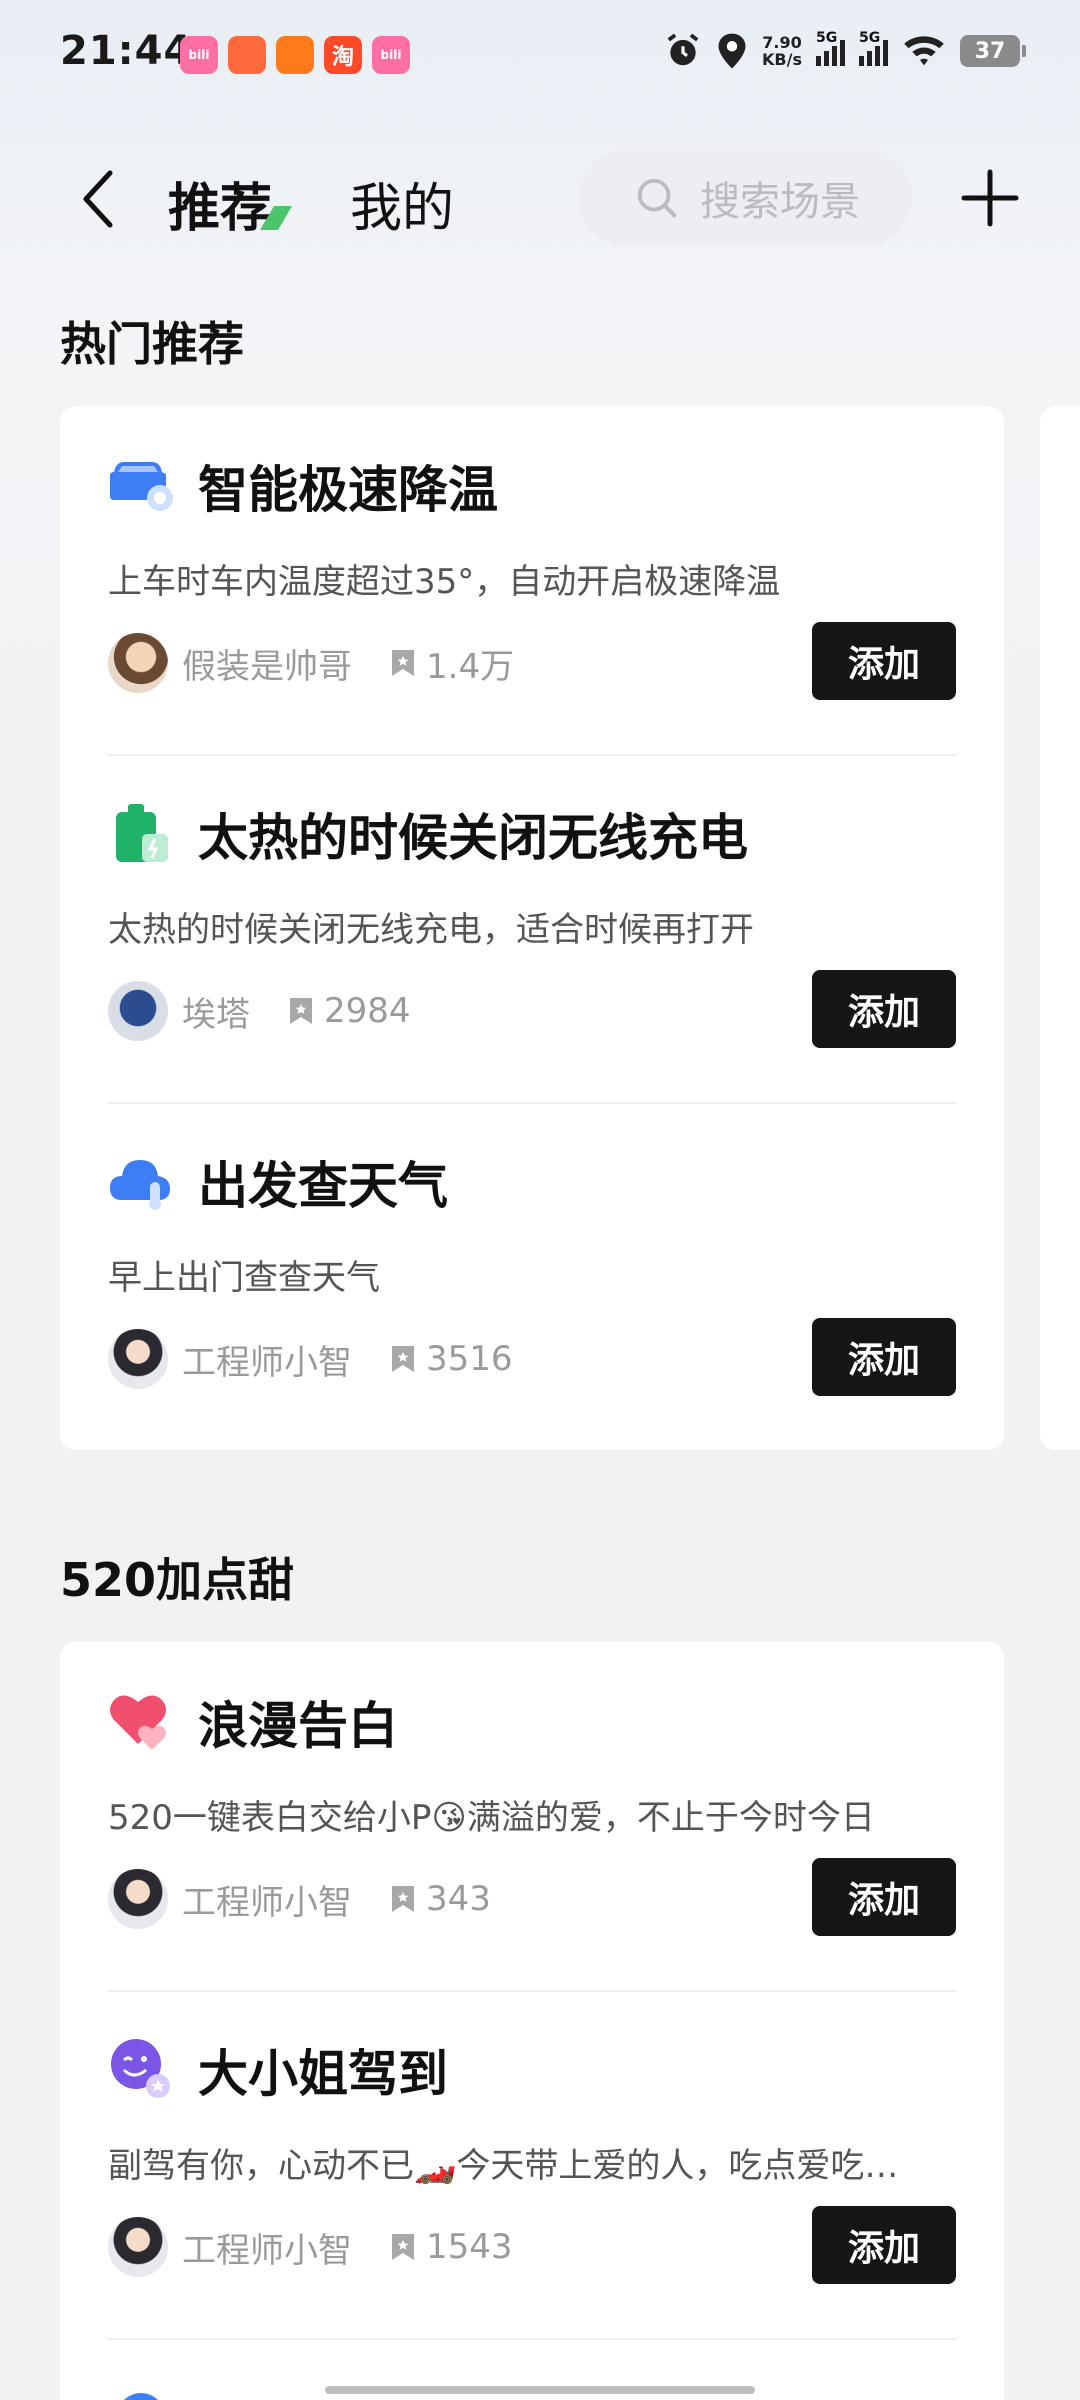 This screenshot has height=2400, width=1080. I want to click on author-name: 埃塔, so click(216, 1014).